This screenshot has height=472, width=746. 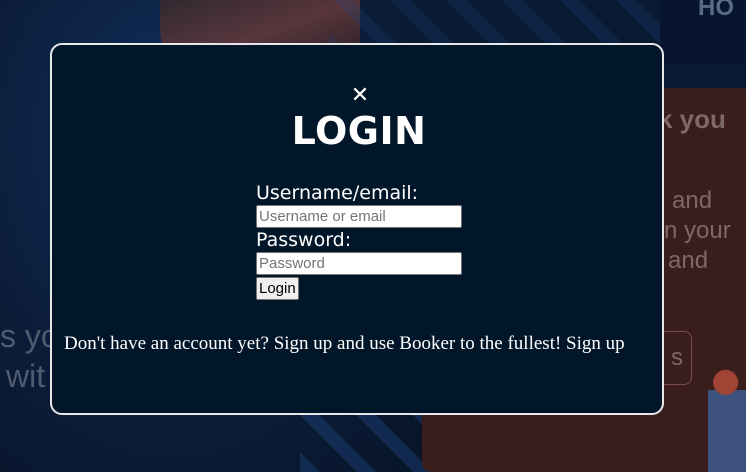 What do you see at coordinates (716, 10) in the screenshot?
I see `header-nav-item: HO` at bounding box center [716, 10].